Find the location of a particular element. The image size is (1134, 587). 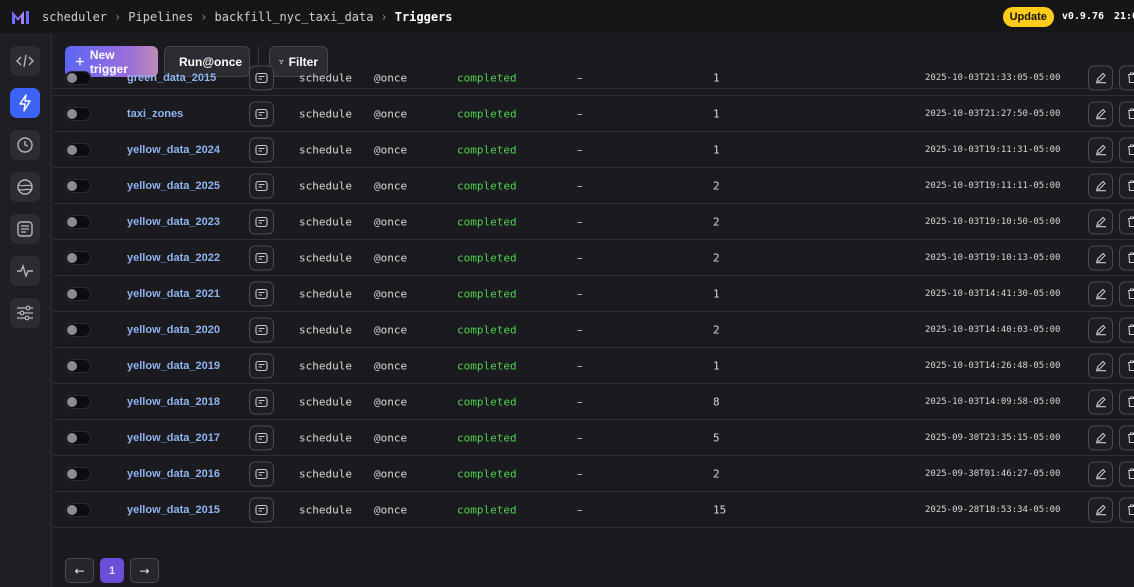

trigger-name-link: yellow_data_2019 is located at coordinates (173, 366).